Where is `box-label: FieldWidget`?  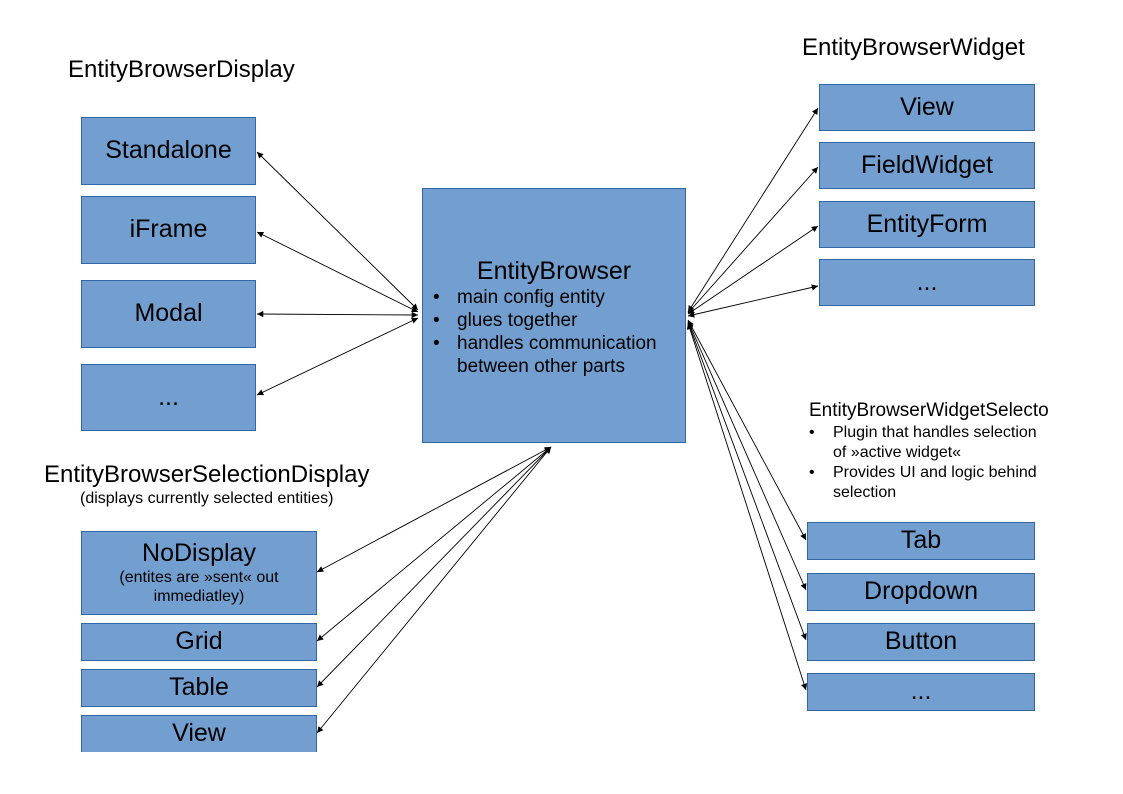 box-label: FieldWidget is located at coordinates (927, 164).